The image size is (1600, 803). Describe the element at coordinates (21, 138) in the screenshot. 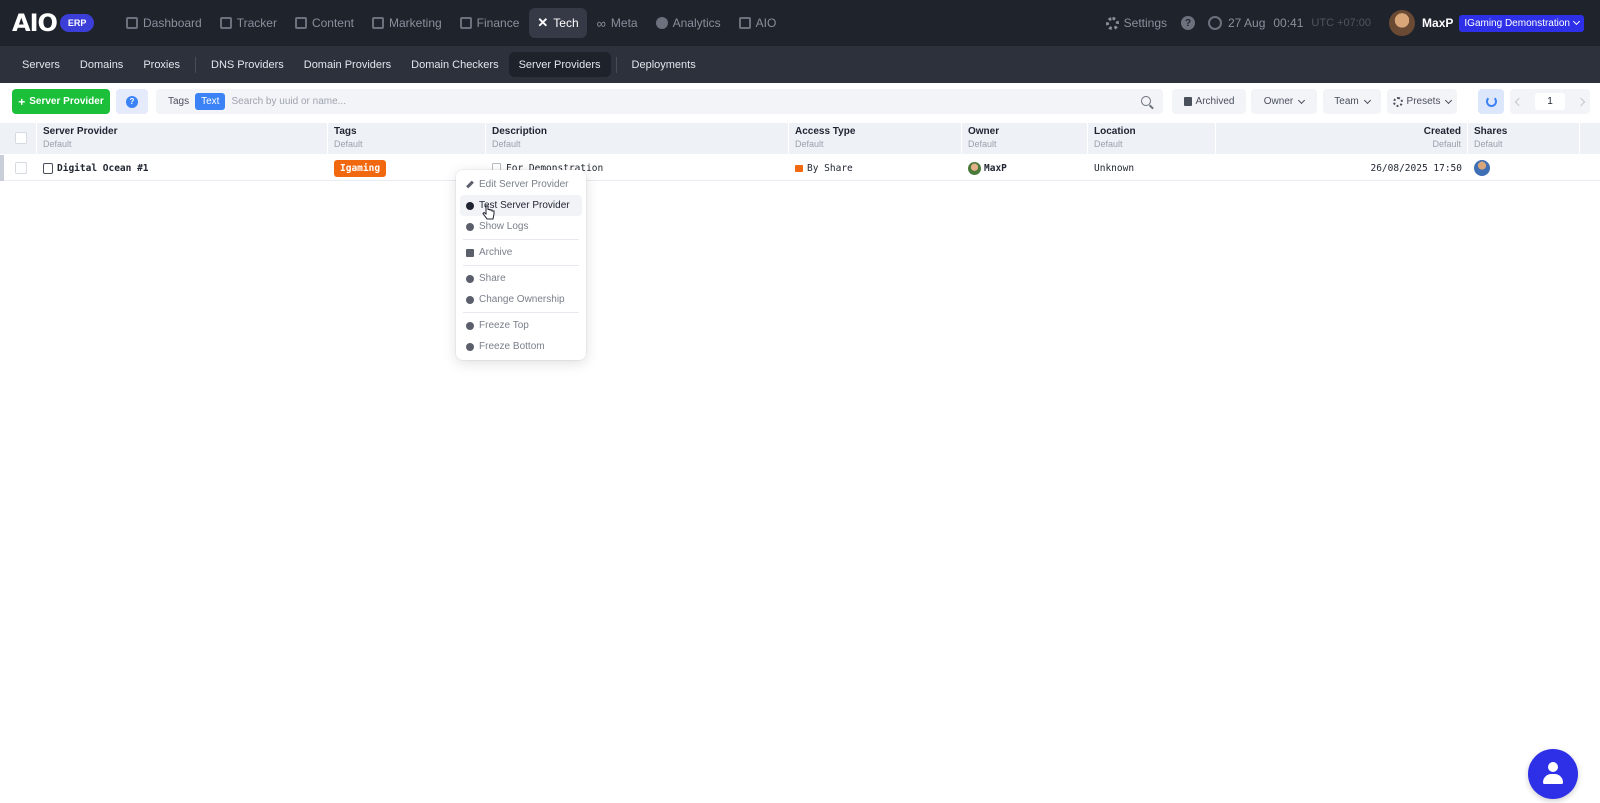

I see `select-all-checkbox` at that location.